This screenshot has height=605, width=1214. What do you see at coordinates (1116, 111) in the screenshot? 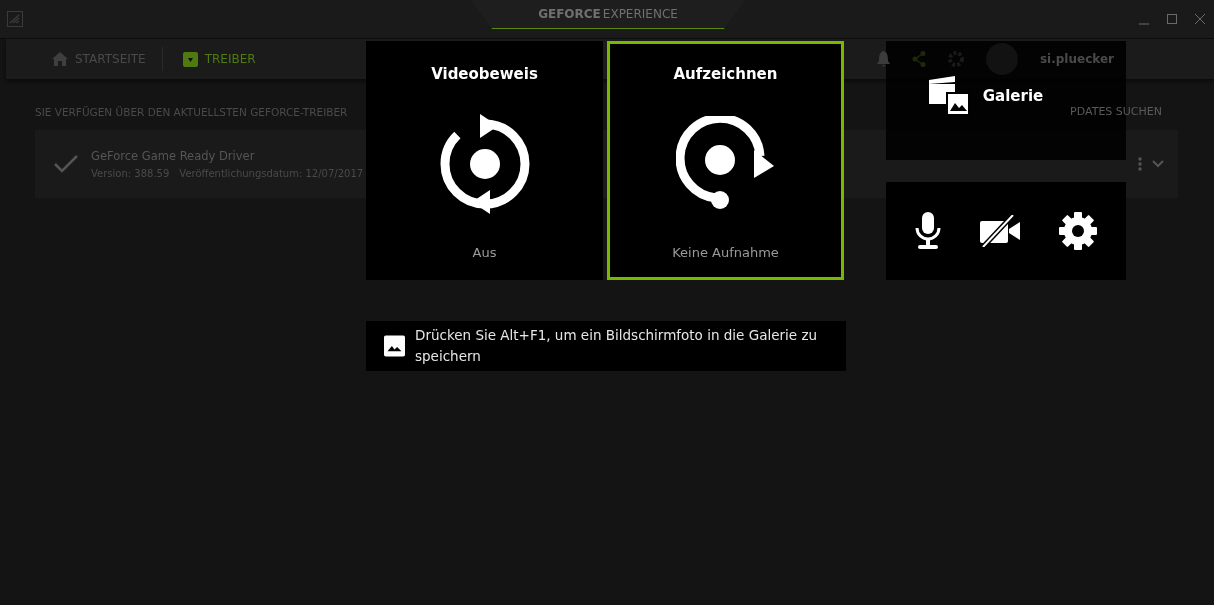
I see `check-updates-link: PDATES SUCHEN` at bounding box center [1116, 111].